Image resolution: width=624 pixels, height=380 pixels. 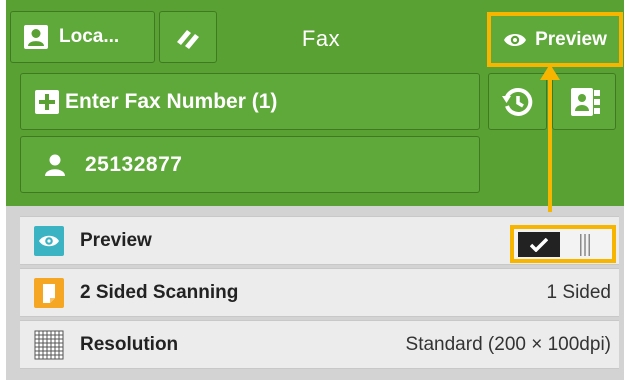 What do you see at coordinates (585, 244) in the screenshot?
I see `off-lines-icon` at bounding box center [585, 244].